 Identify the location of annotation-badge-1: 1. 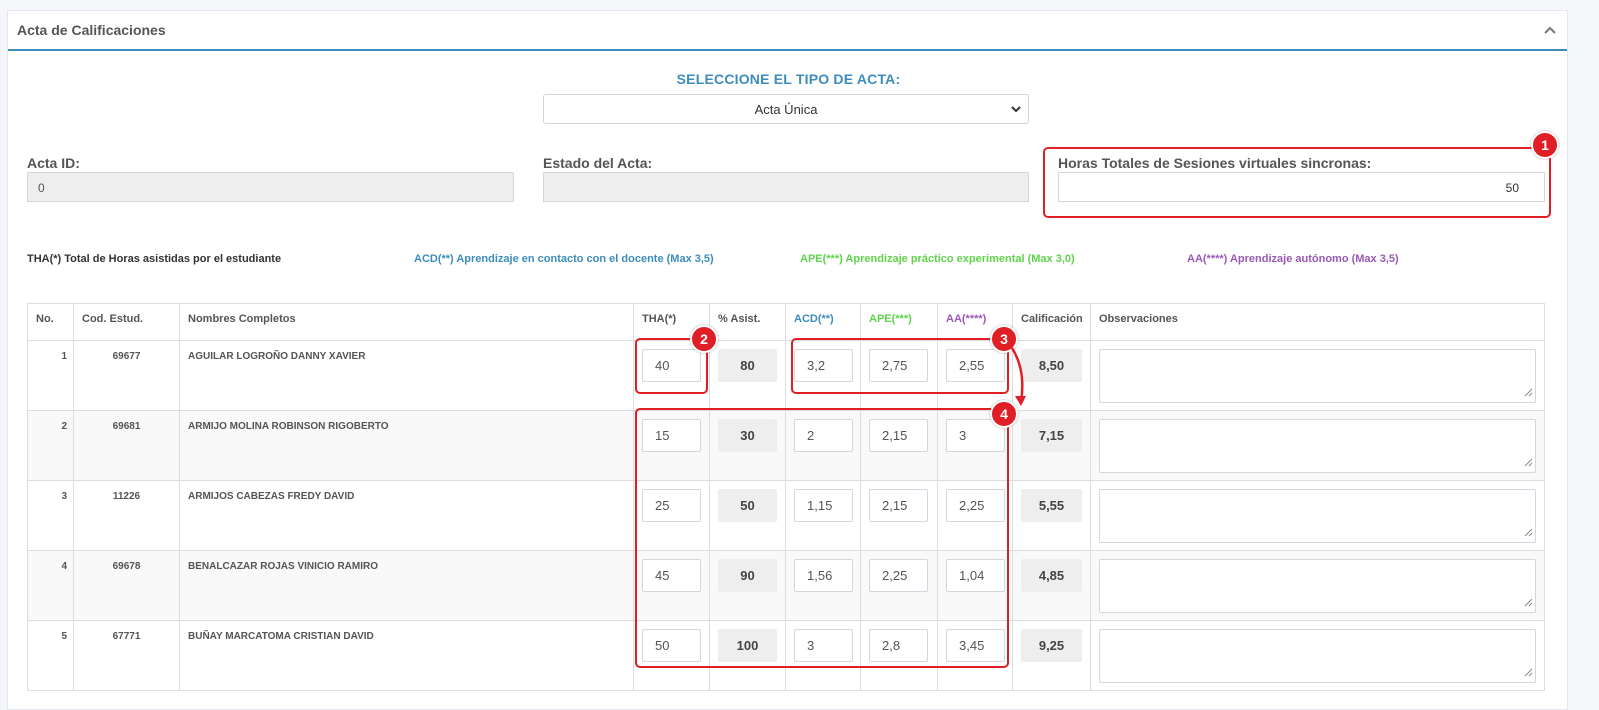
(1545, 145).